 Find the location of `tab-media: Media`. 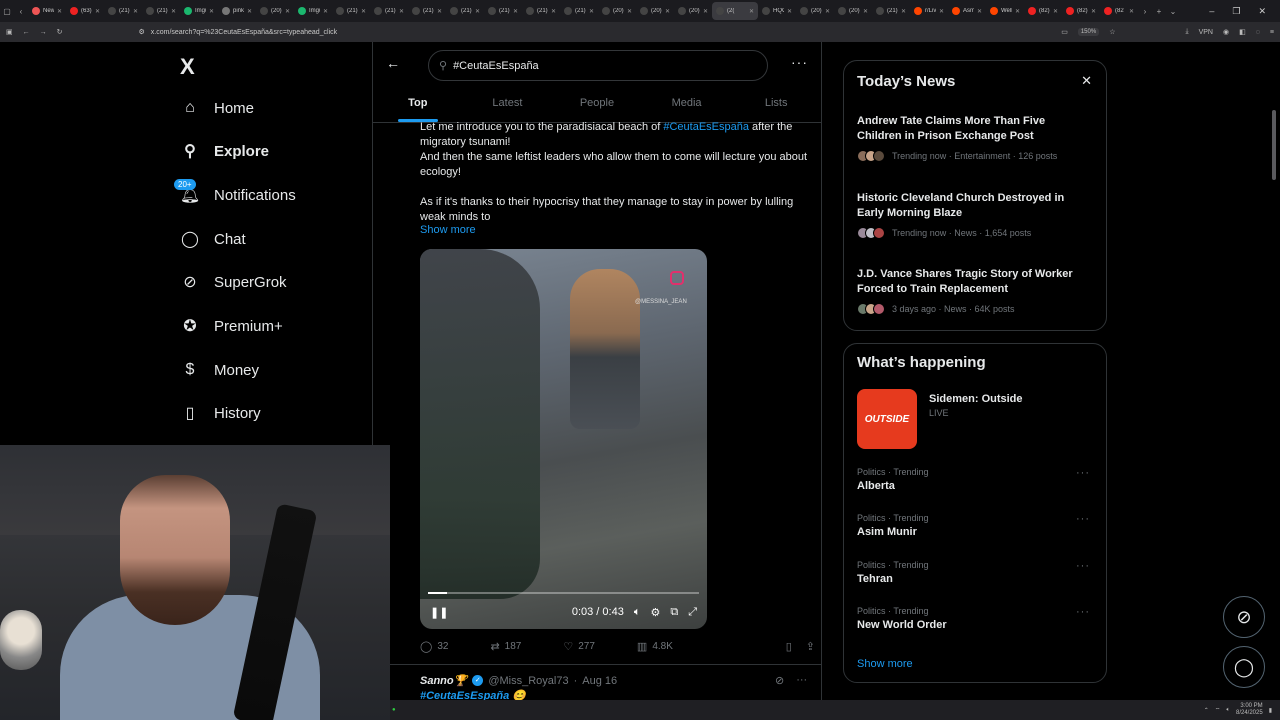

tab-media: Media is located at coordinates (687, 106).